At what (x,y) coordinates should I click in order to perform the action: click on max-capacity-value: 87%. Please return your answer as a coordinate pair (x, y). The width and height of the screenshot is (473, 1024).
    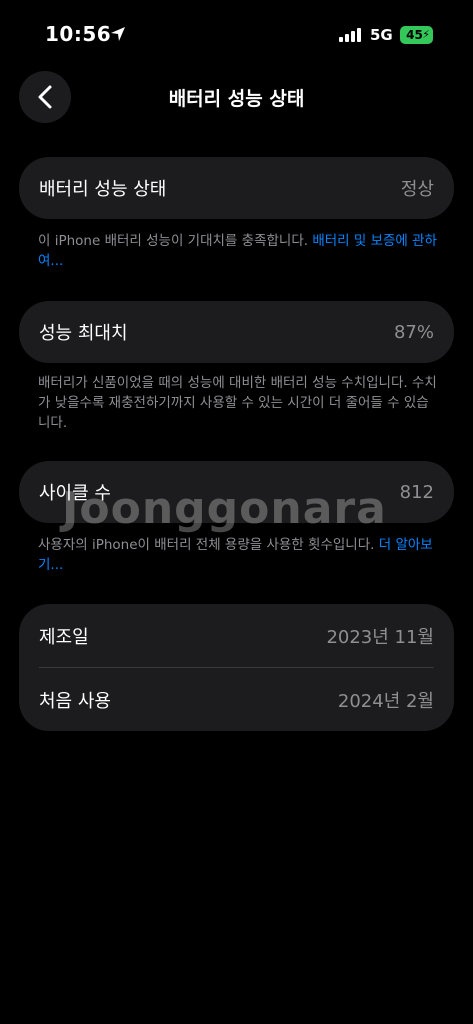
    Looking at the image, I should click on (413, 332).